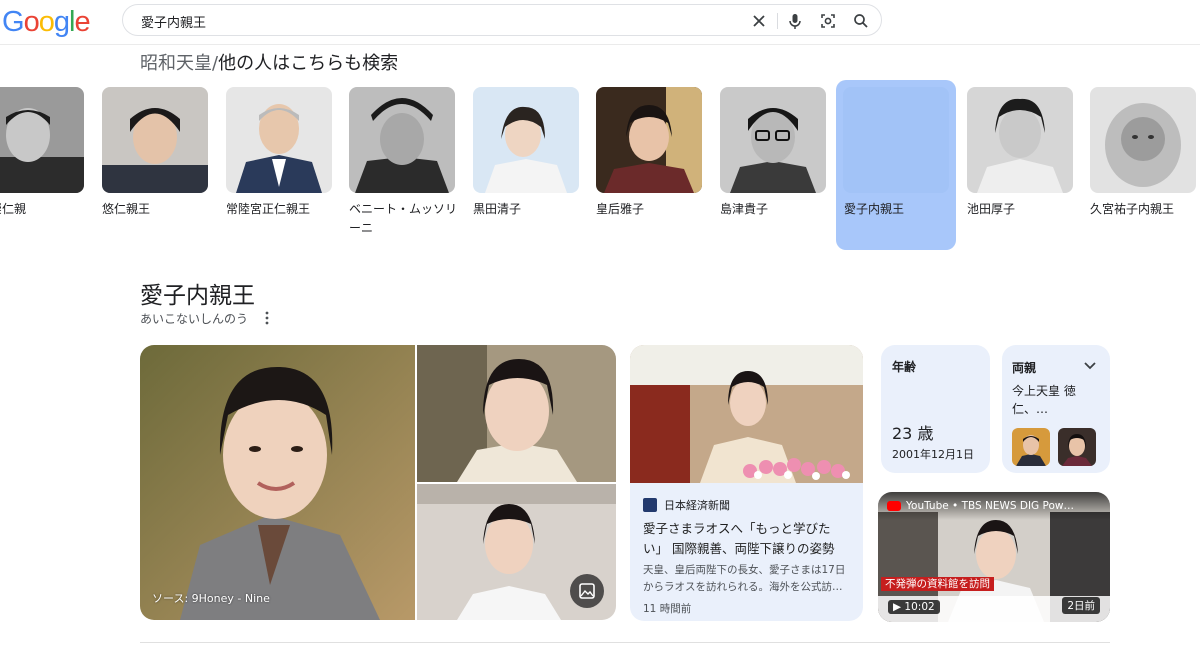 The height and width of the screenshot is (652, 1200). What do you see at coordinates (1024, 368) in the screenshot?
I see `parents-label: 両親` at bounding box center [1024, 368].